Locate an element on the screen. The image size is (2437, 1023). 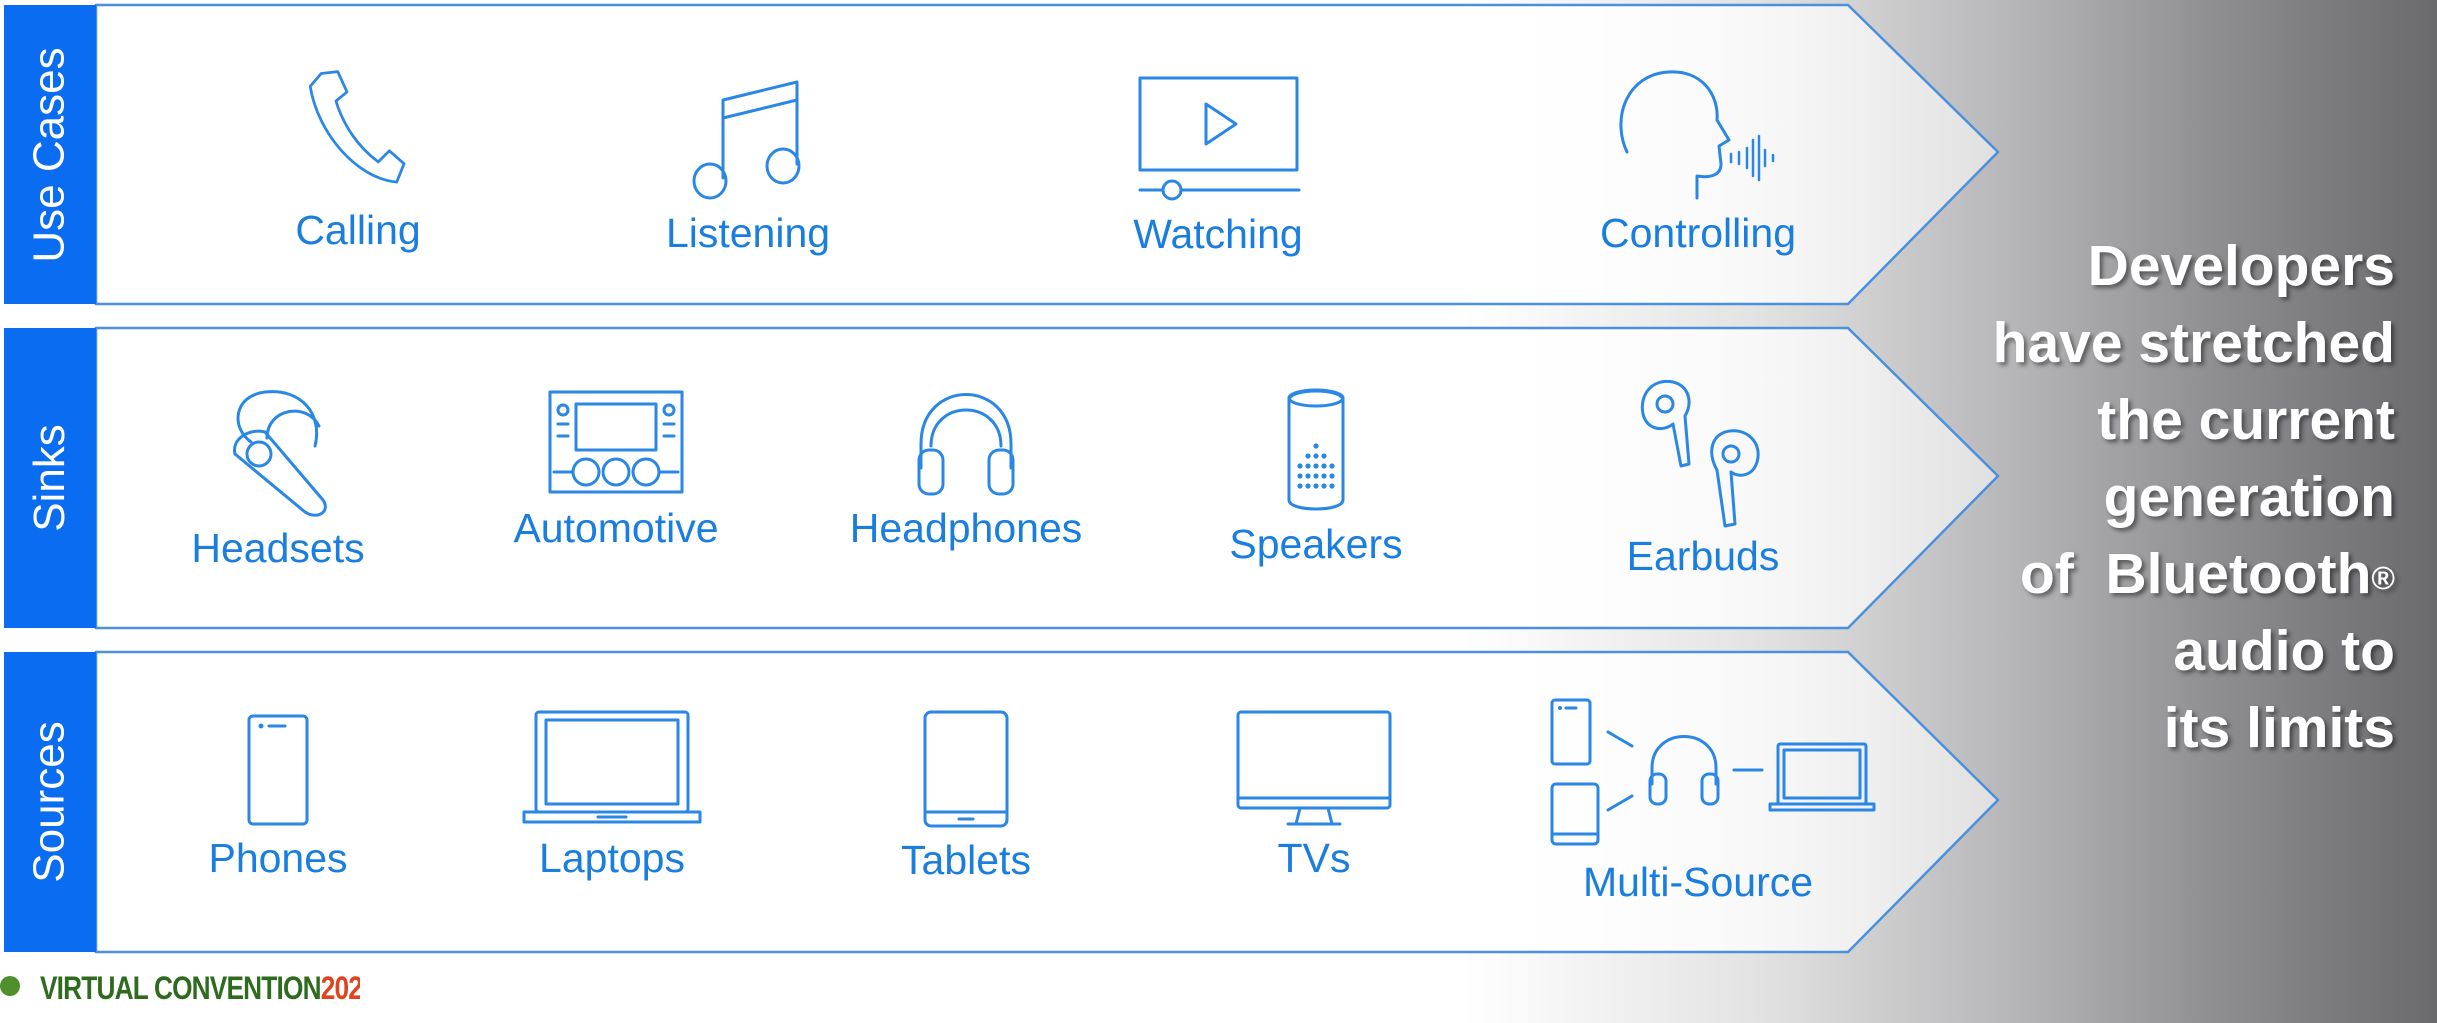
smart-speaker-icon is located at coordinates (1316, 449).